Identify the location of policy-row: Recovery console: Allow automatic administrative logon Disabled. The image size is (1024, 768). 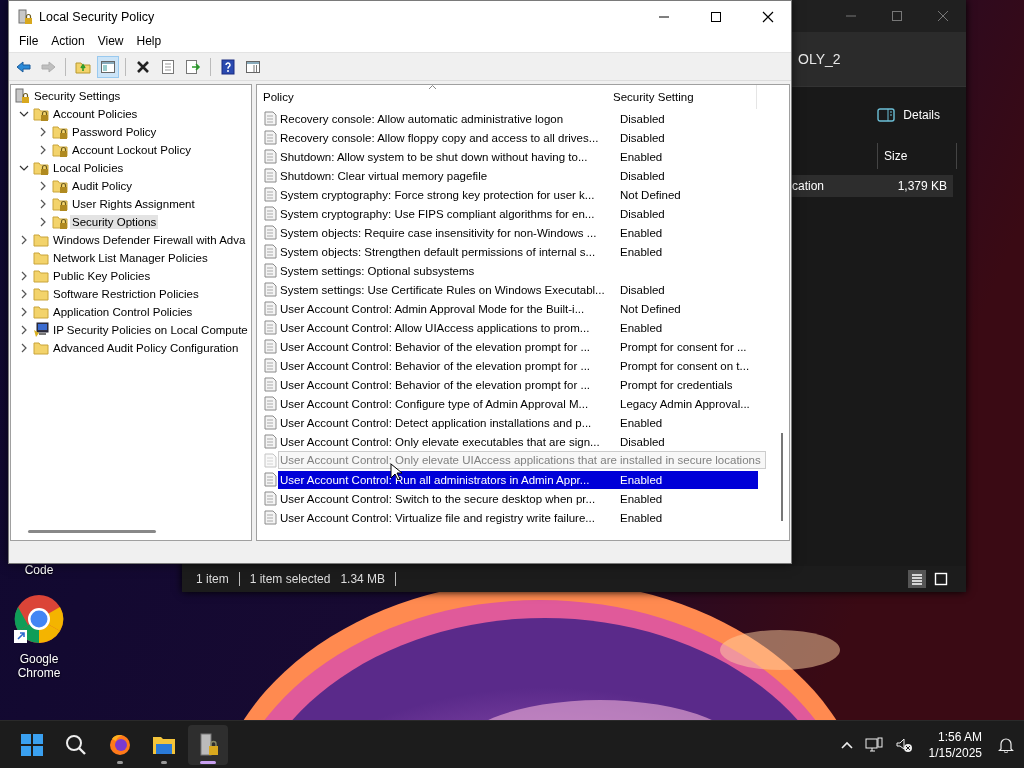
(518, 118).